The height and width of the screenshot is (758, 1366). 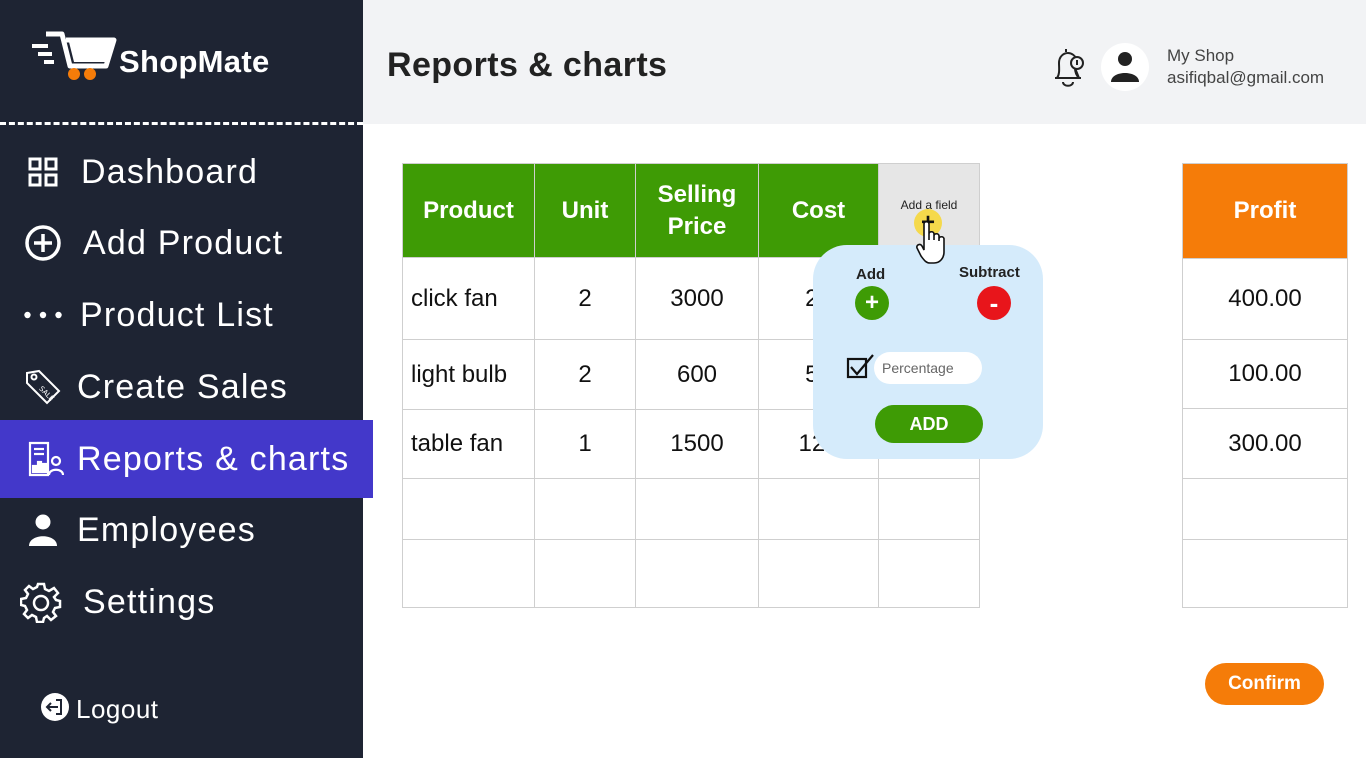 I want to click on grid-icon, so click(x=43, y=172).